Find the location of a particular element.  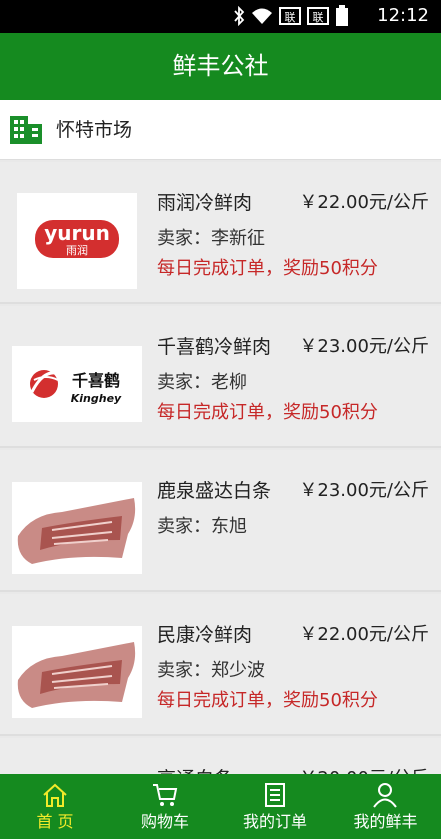

product-seller: 卖家：老柳 is located at coordinates (202, 382).